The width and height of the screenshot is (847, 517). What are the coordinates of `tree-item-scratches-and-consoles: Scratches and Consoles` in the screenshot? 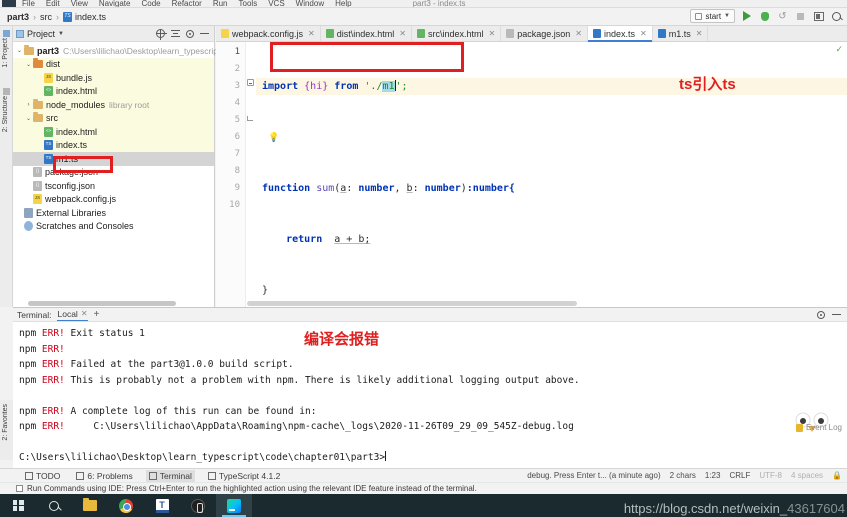 It's located at (113, 227).